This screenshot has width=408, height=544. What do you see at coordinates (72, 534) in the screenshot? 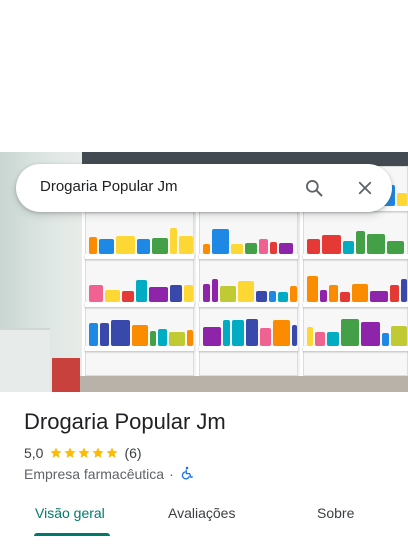
I see `active-tab-indicator` at bounding box center [72, 534].